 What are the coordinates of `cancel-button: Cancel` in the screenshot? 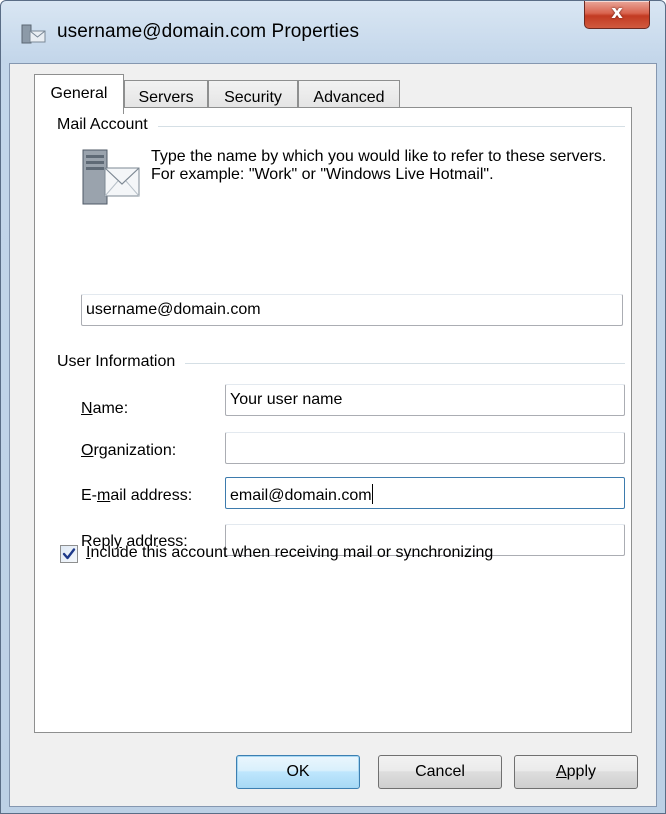 It's located at (440, 772).